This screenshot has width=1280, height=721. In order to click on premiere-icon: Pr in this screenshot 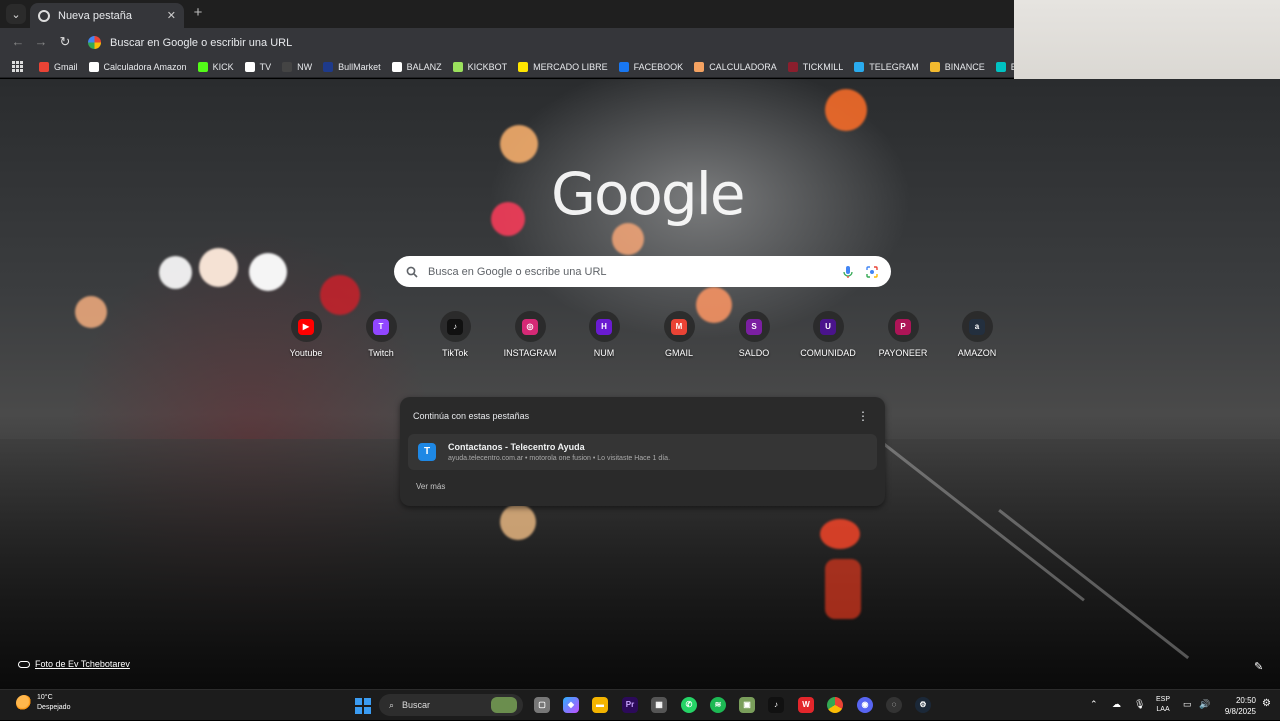, I will do `click(630, 705)`.